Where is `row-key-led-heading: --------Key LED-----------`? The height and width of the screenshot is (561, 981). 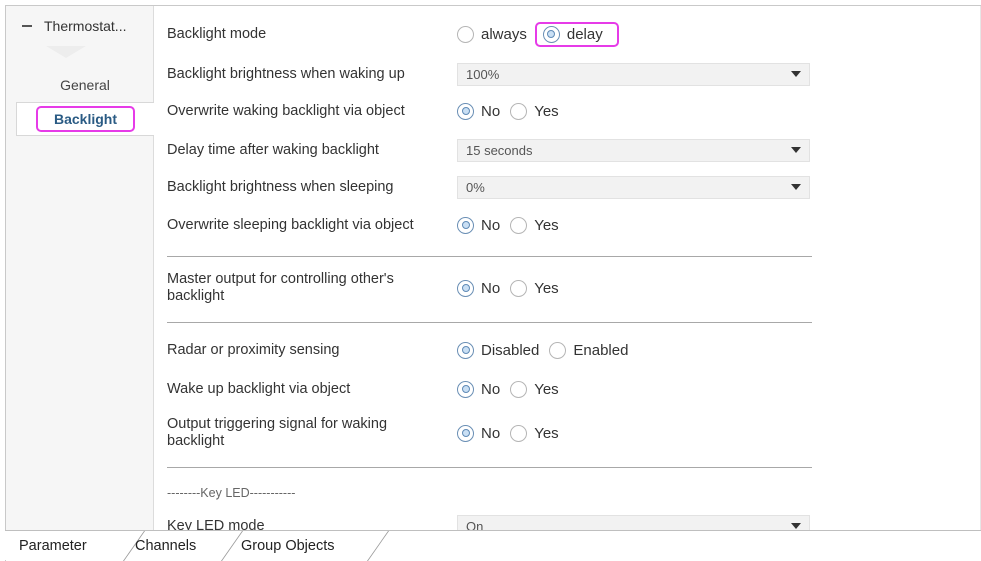 row-key-led-heading: --------Key LED----------- is located at coordinates (497, 493).